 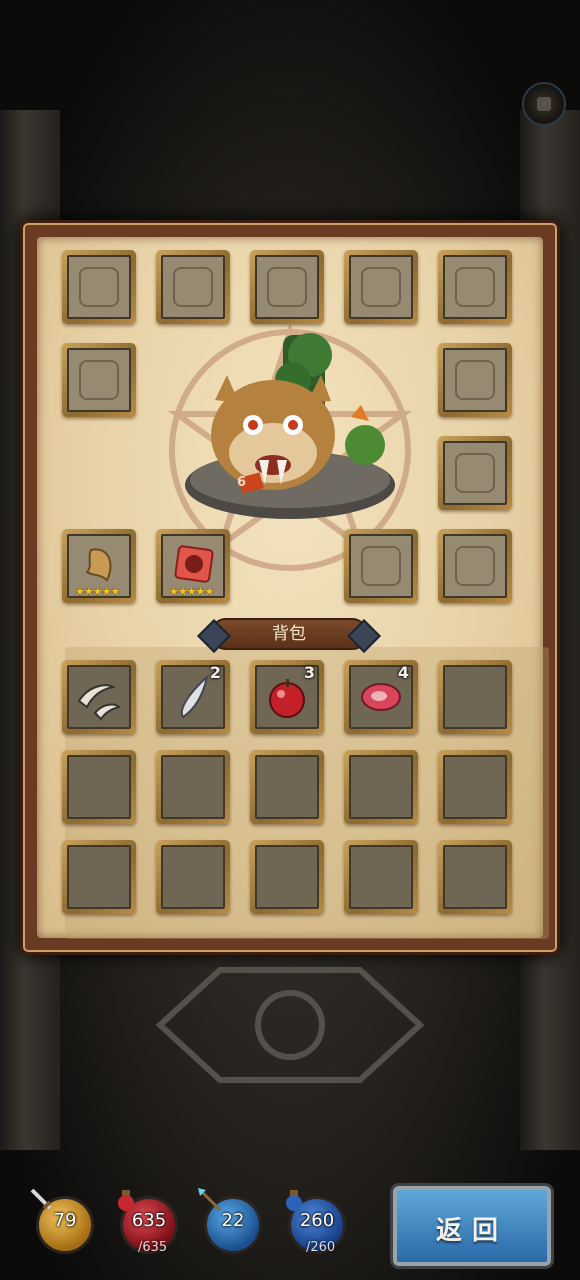 I want to click on chest-icon, so click(x=544, y=104).